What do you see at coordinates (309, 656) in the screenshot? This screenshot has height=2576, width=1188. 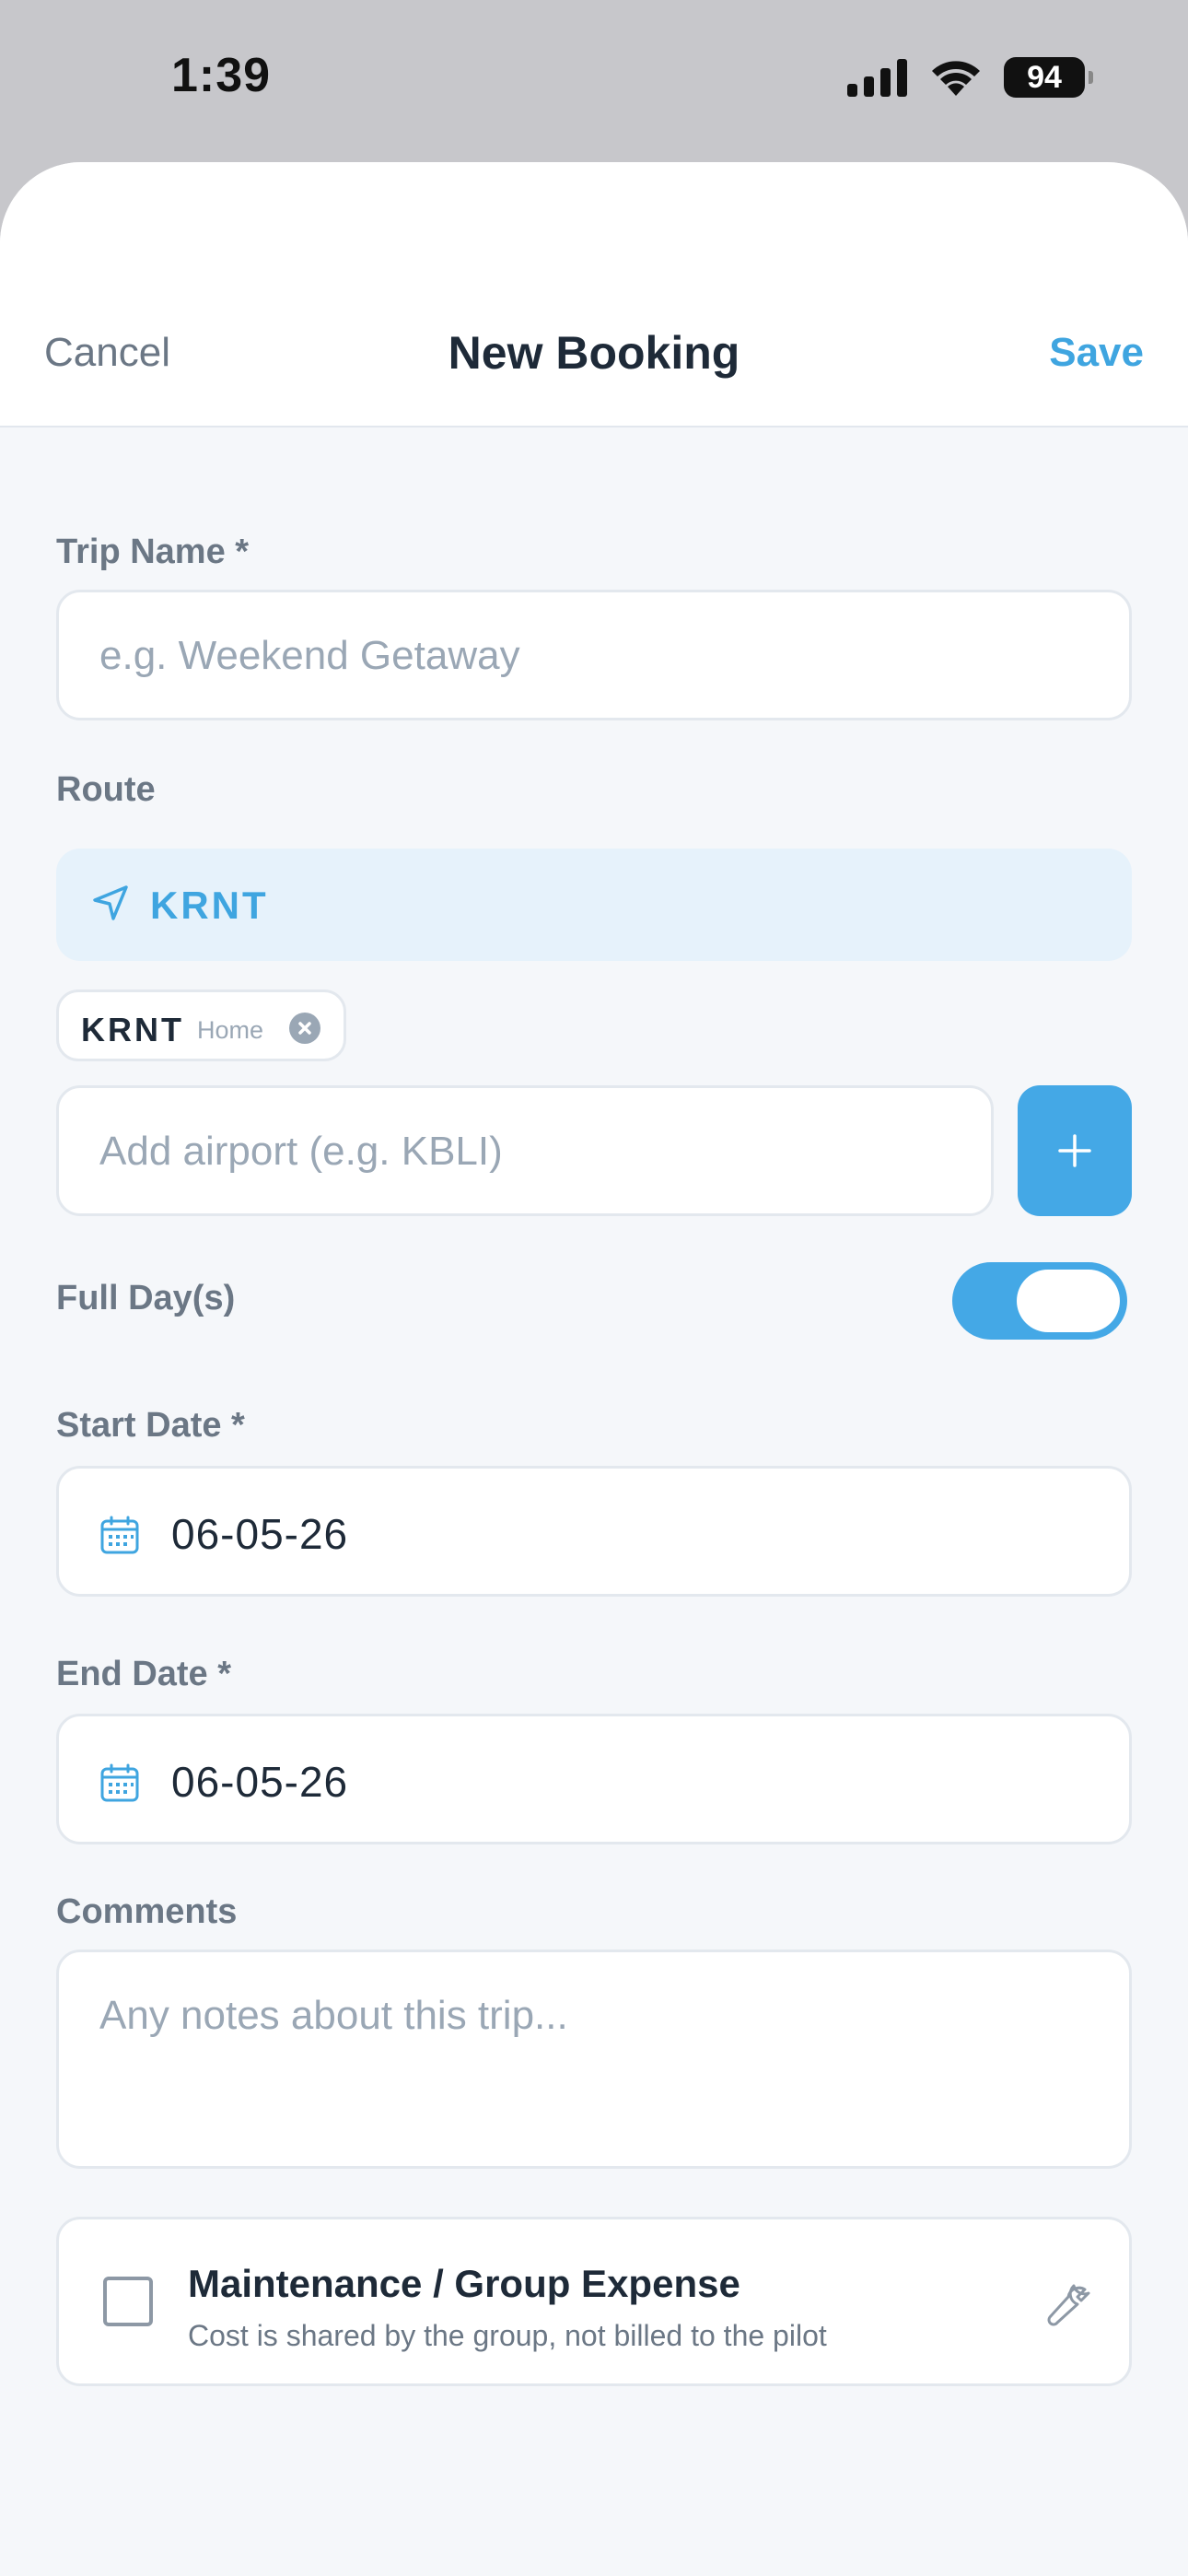 I see `trip-name-placeholder: e.g. Weekend Getaway` at bounding box center [309, 656].